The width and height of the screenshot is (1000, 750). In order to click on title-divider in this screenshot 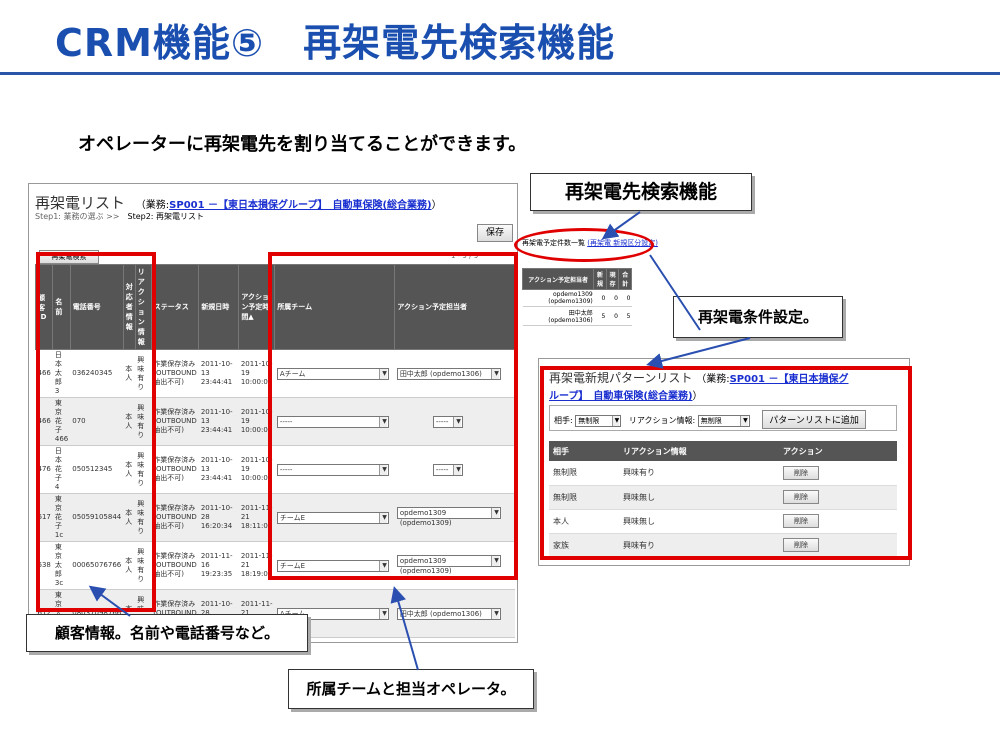, I will do `click(500, 73)`.